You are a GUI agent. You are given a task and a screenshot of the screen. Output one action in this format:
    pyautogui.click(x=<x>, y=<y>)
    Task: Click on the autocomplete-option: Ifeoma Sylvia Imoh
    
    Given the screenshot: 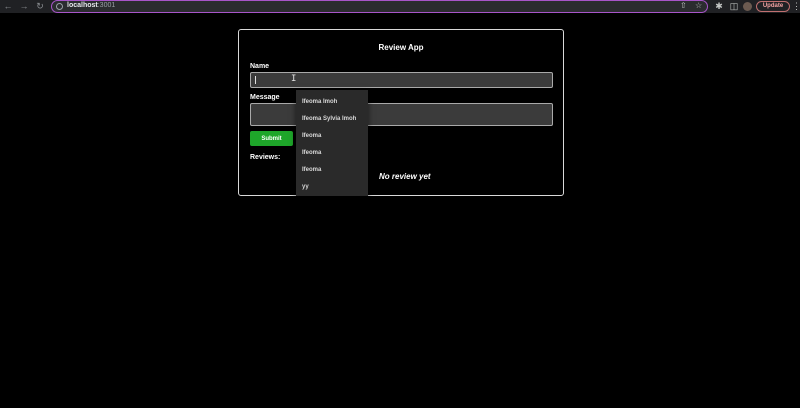 What is the action you would take?
    pyautogui.click(x=332, y=119)
    